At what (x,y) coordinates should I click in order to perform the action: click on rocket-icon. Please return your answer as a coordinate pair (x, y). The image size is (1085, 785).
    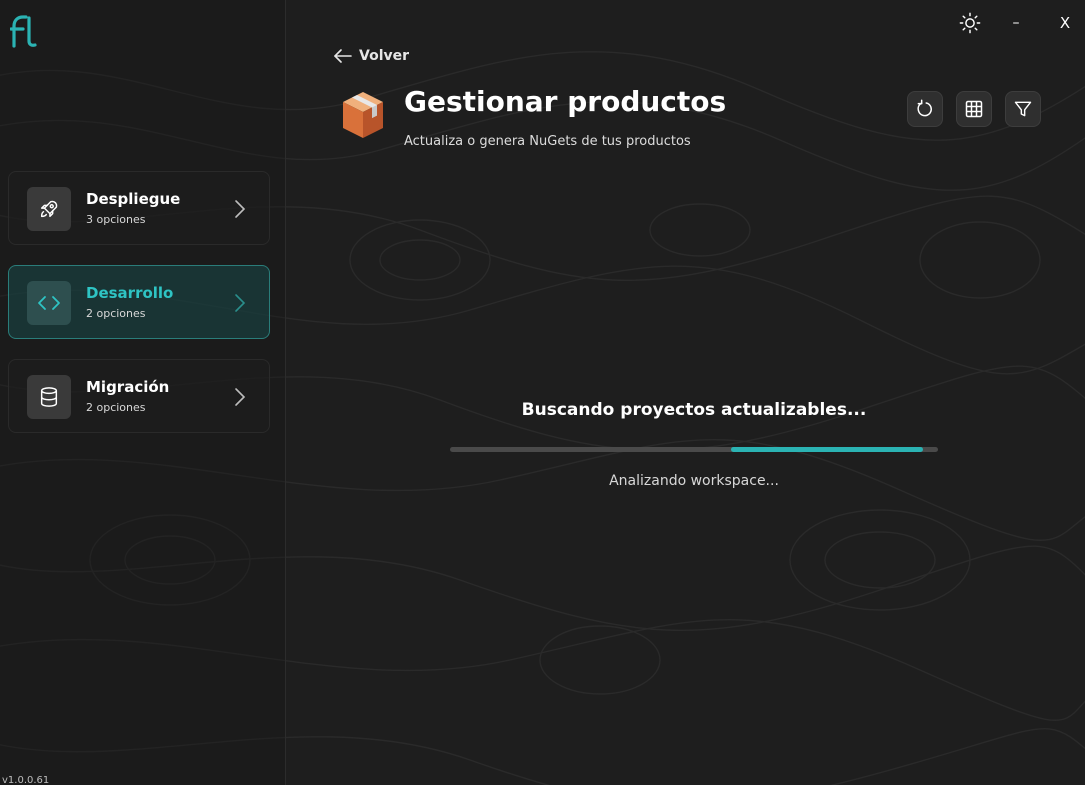
    Looking at the image, I should click on (49, 209).